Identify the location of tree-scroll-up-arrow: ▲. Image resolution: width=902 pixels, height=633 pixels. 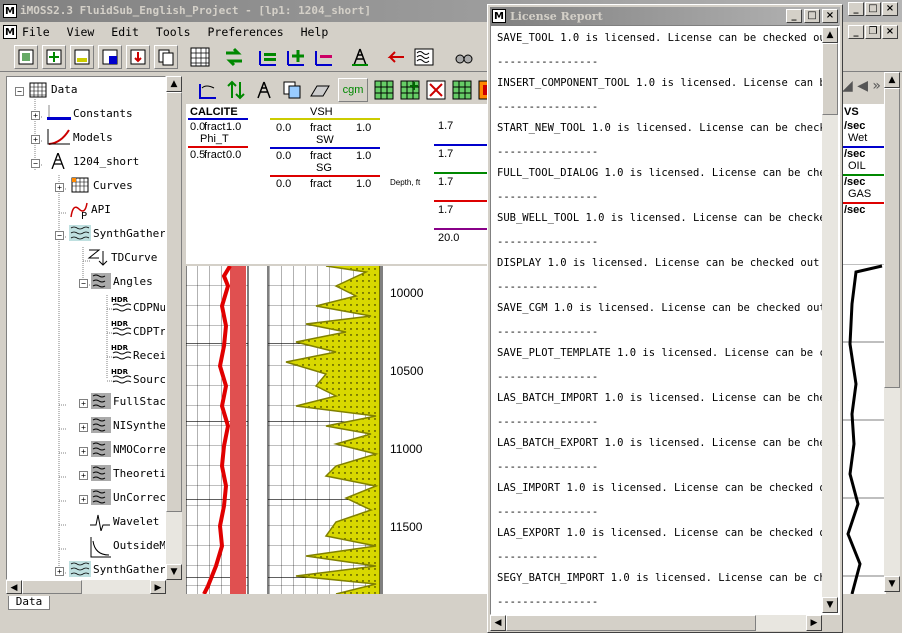
(174, 84).